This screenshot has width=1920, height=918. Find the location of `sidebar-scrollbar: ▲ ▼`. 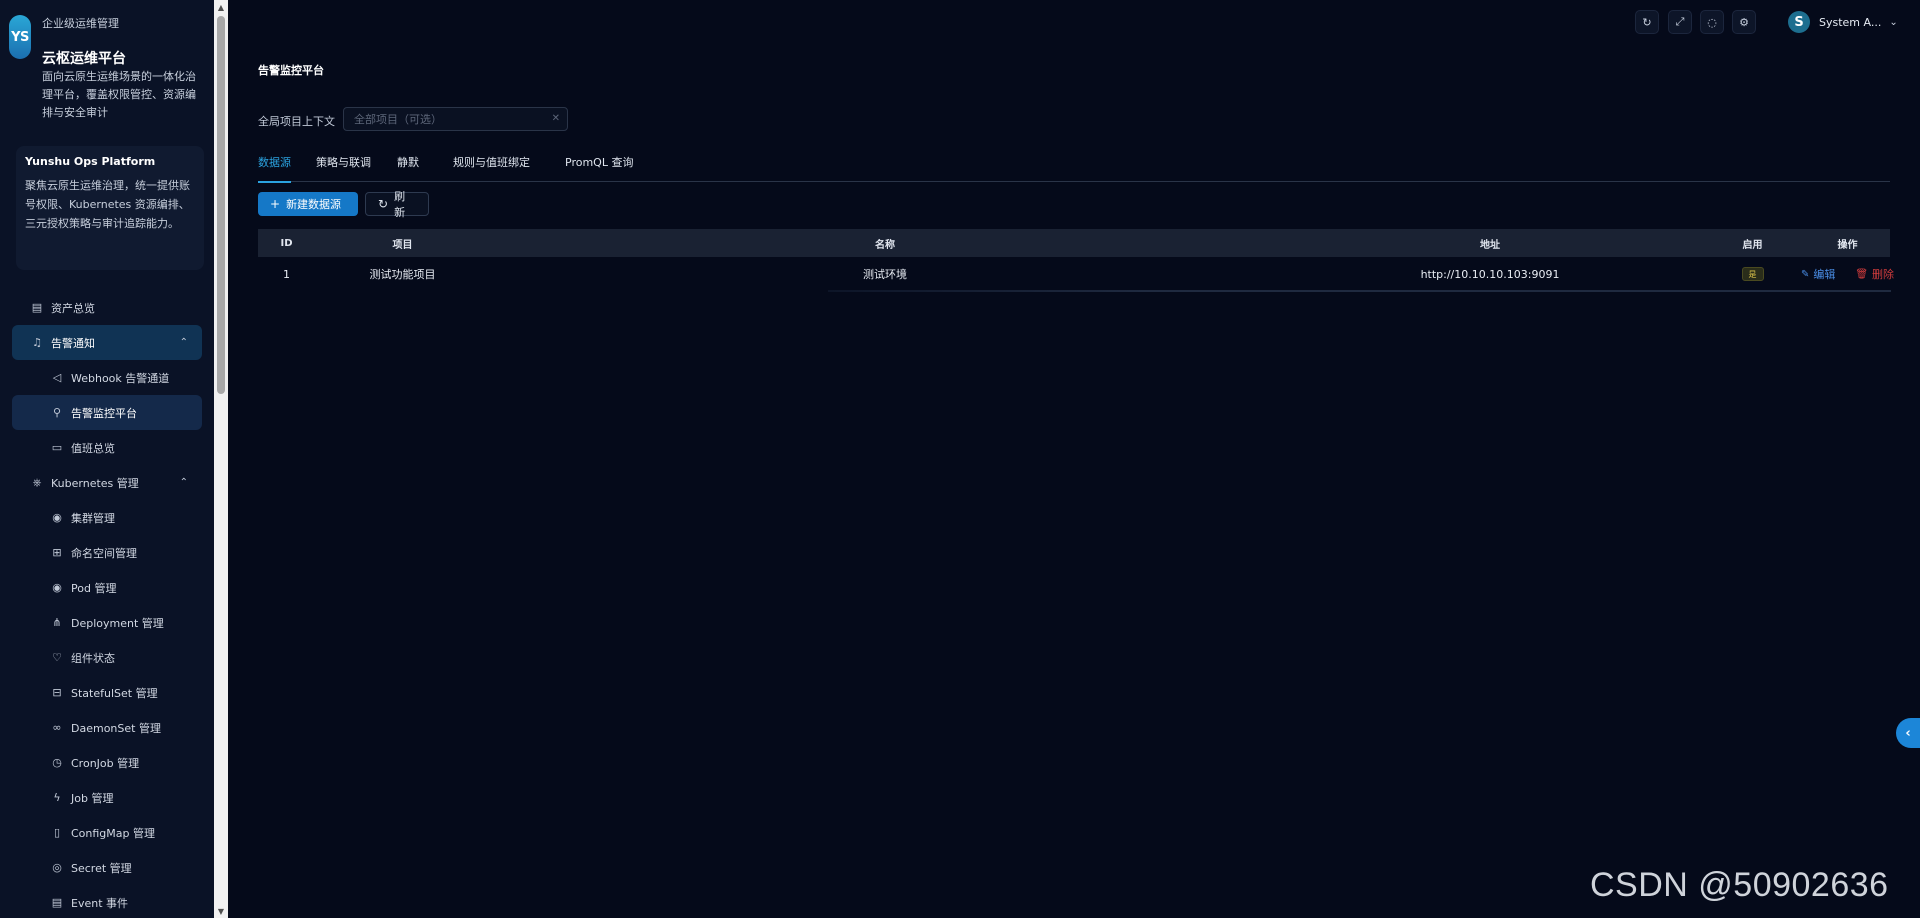

sidebar-scrollbar: ▲ ▼ is located at coordinates (221, 459).